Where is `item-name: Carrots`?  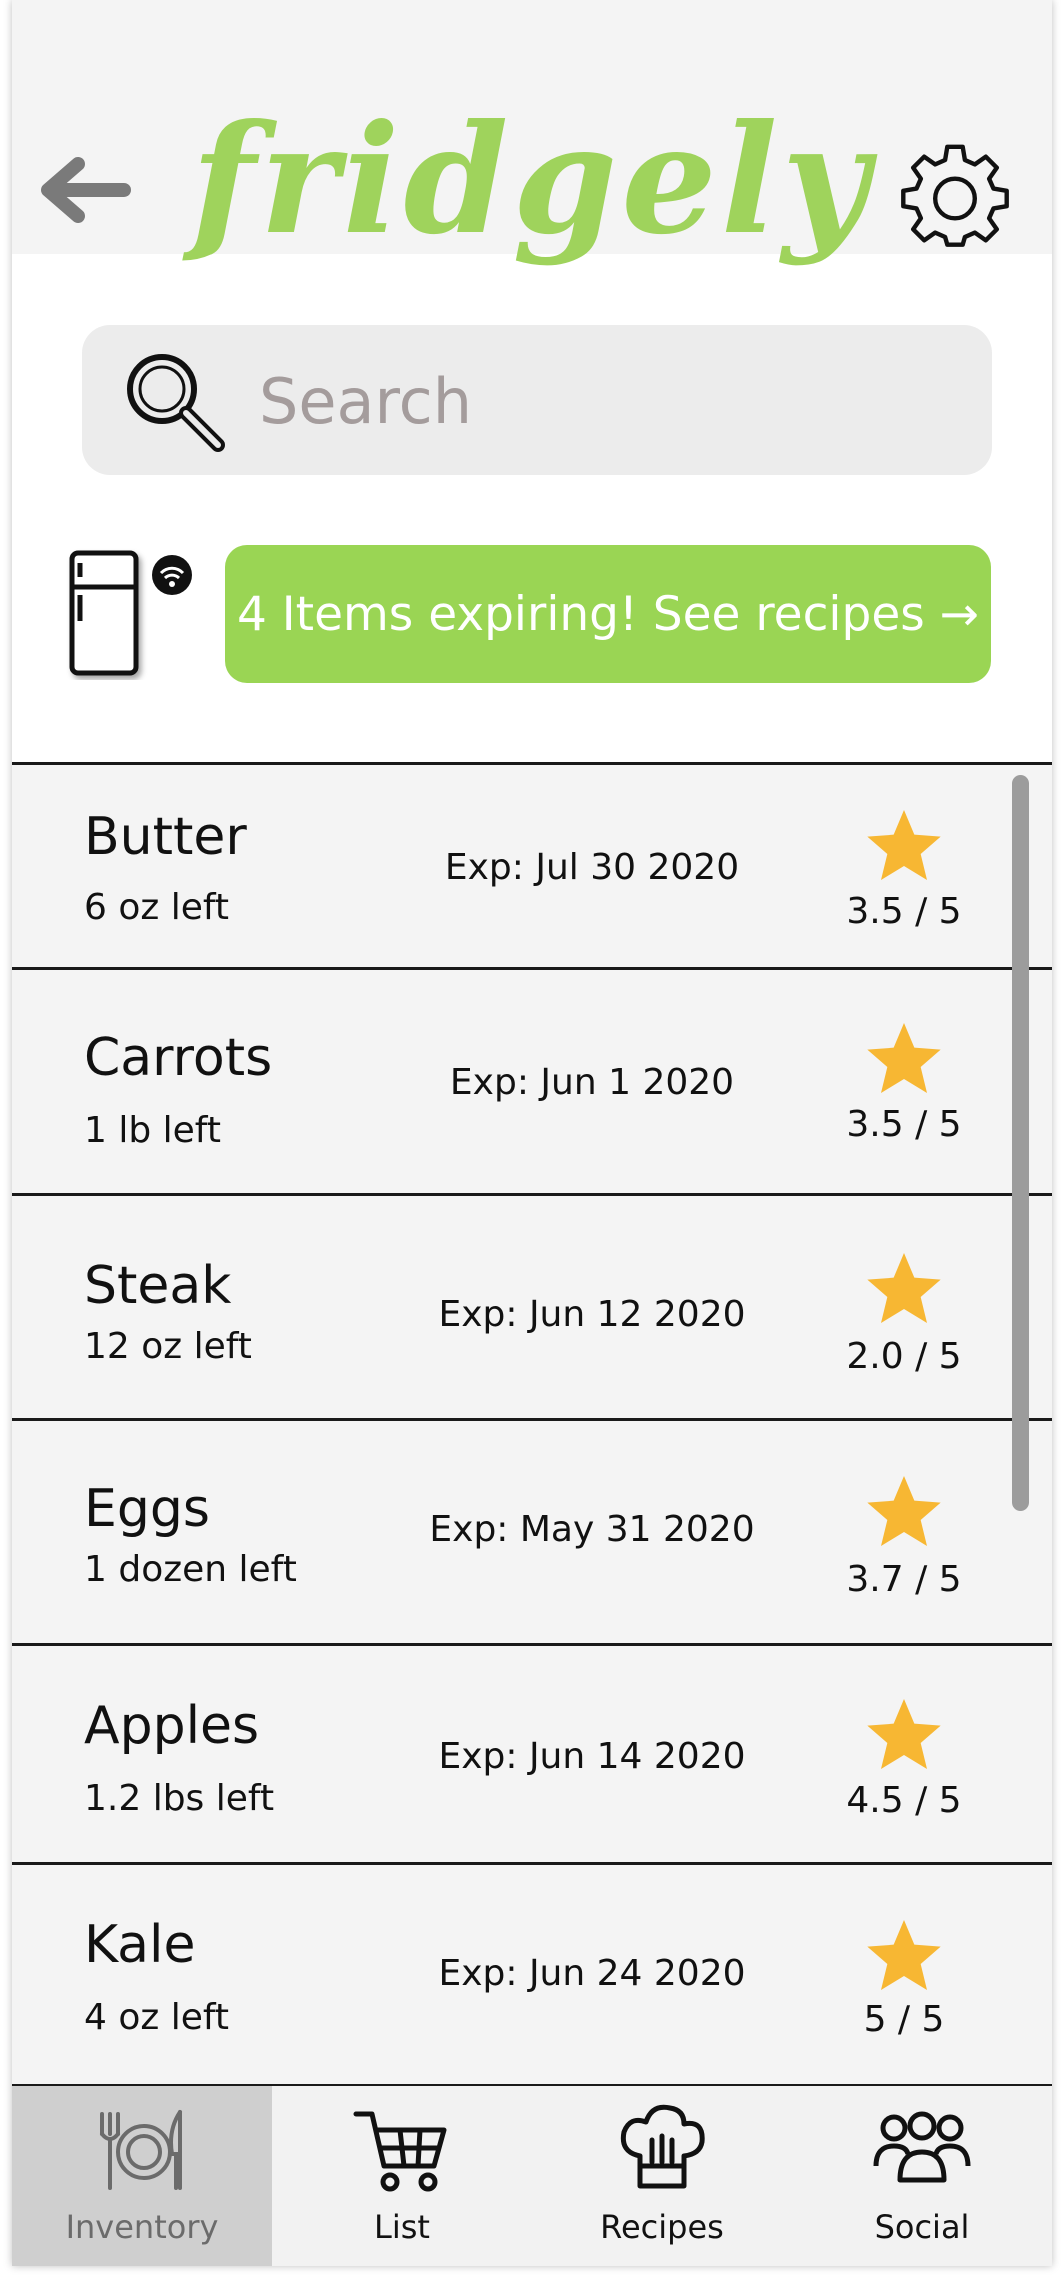 item-name: Carrots is located at coordinates (178, 1058).